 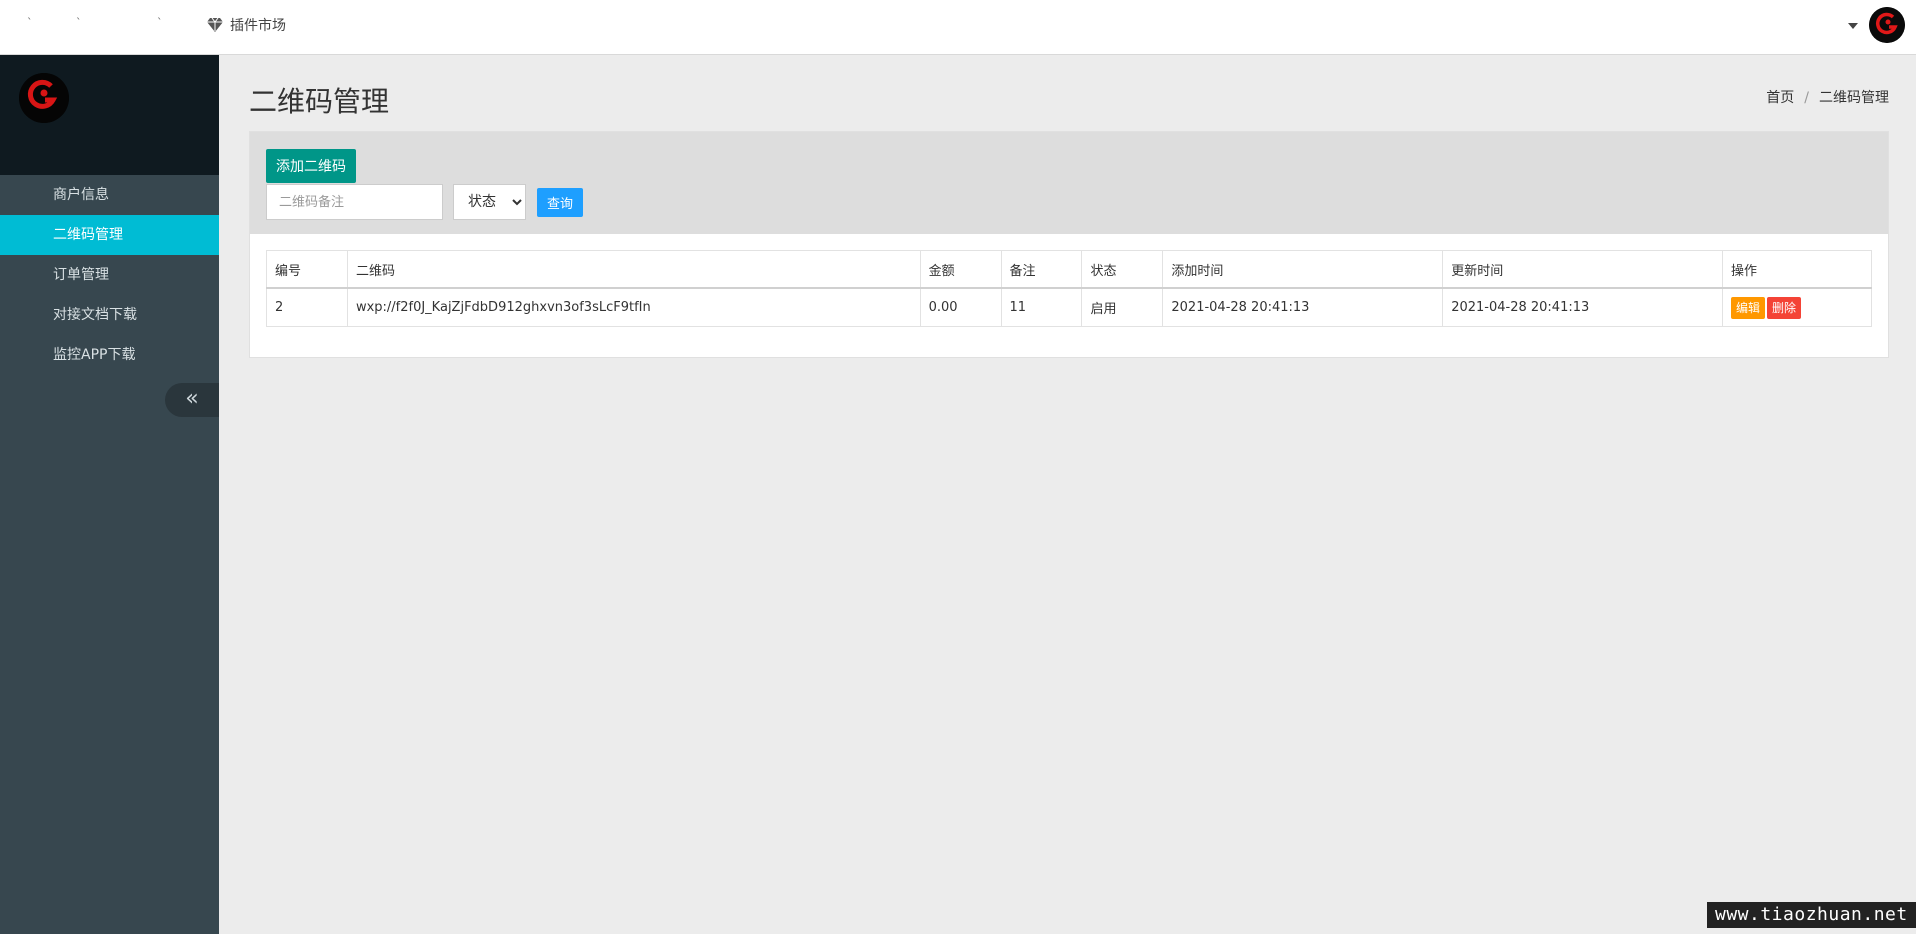 What do you see at coordinates (258, 26) in the screenshot?
I see `plugin-market-label: 插件市场` at bounding box center [258, 26].